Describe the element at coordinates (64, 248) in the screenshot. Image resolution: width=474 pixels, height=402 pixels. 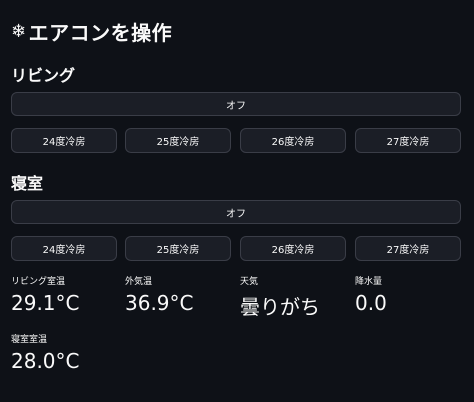
I see `bedroom-24-cool-button: 24度冷房` at that location.